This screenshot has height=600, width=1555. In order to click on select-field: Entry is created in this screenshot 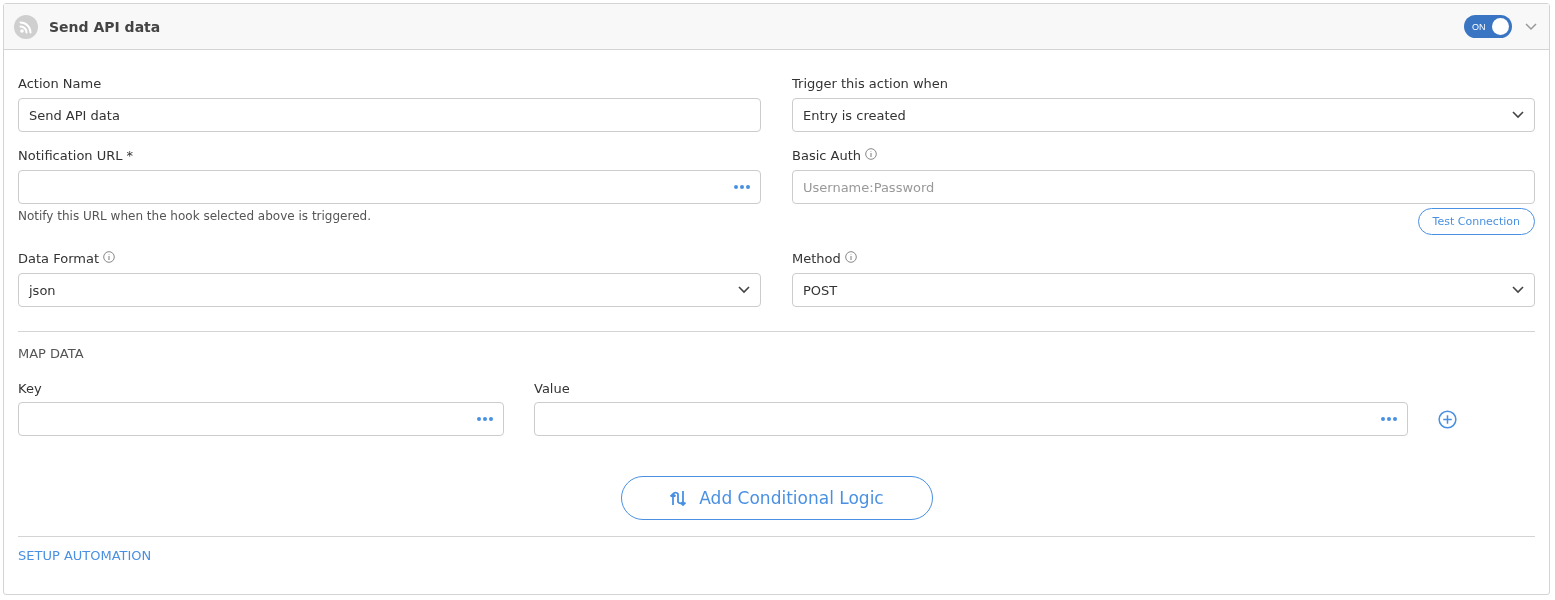, I will do `click(1163, 115)`.